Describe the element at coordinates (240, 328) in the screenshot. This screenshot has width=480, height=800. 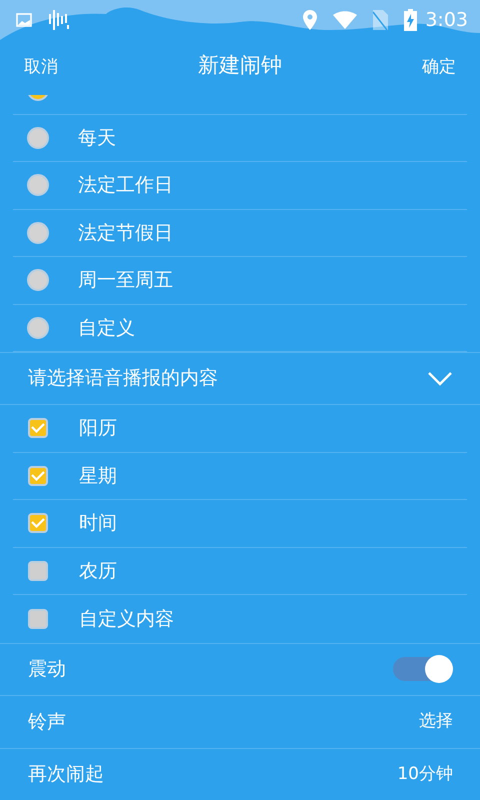
I see `repeat-option: 自定义` at that location.